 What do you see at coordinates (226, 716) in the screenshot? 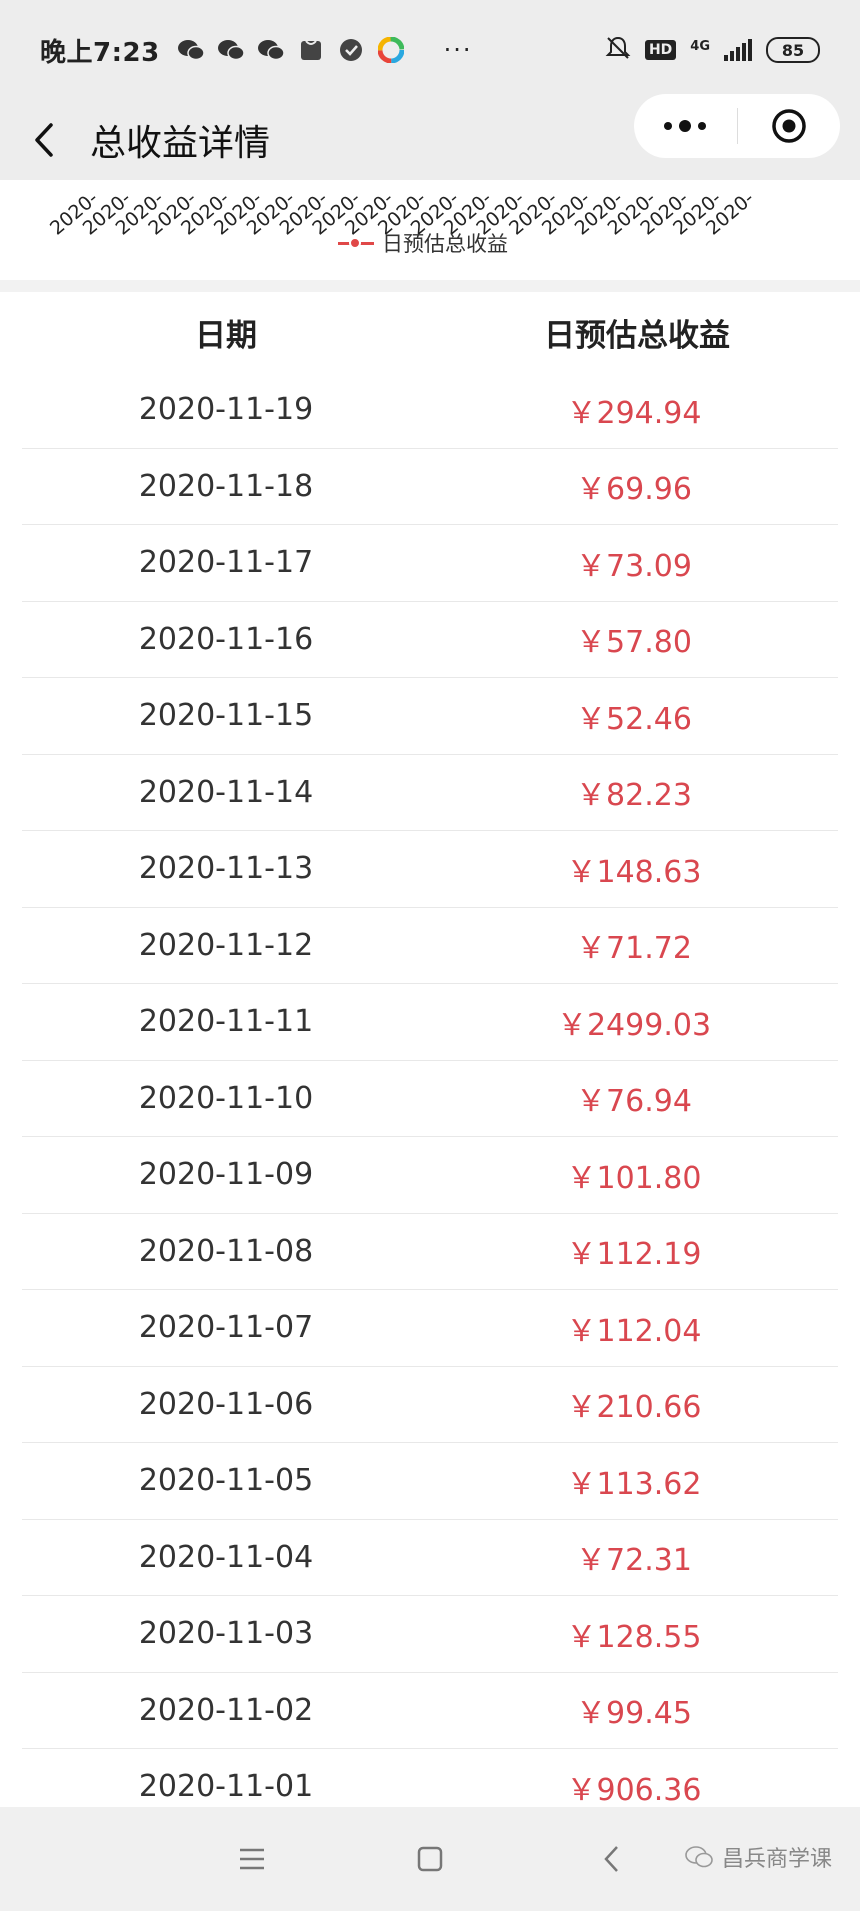
I see `row-date: 2020-11-15` at bounding box center [226, 716].